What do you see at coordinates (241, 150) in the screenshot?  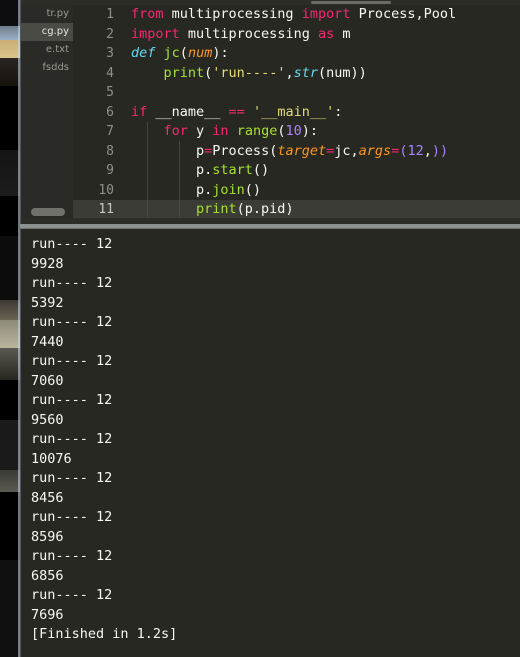 I see `code-token: Process` at bounding box center [241, 150].